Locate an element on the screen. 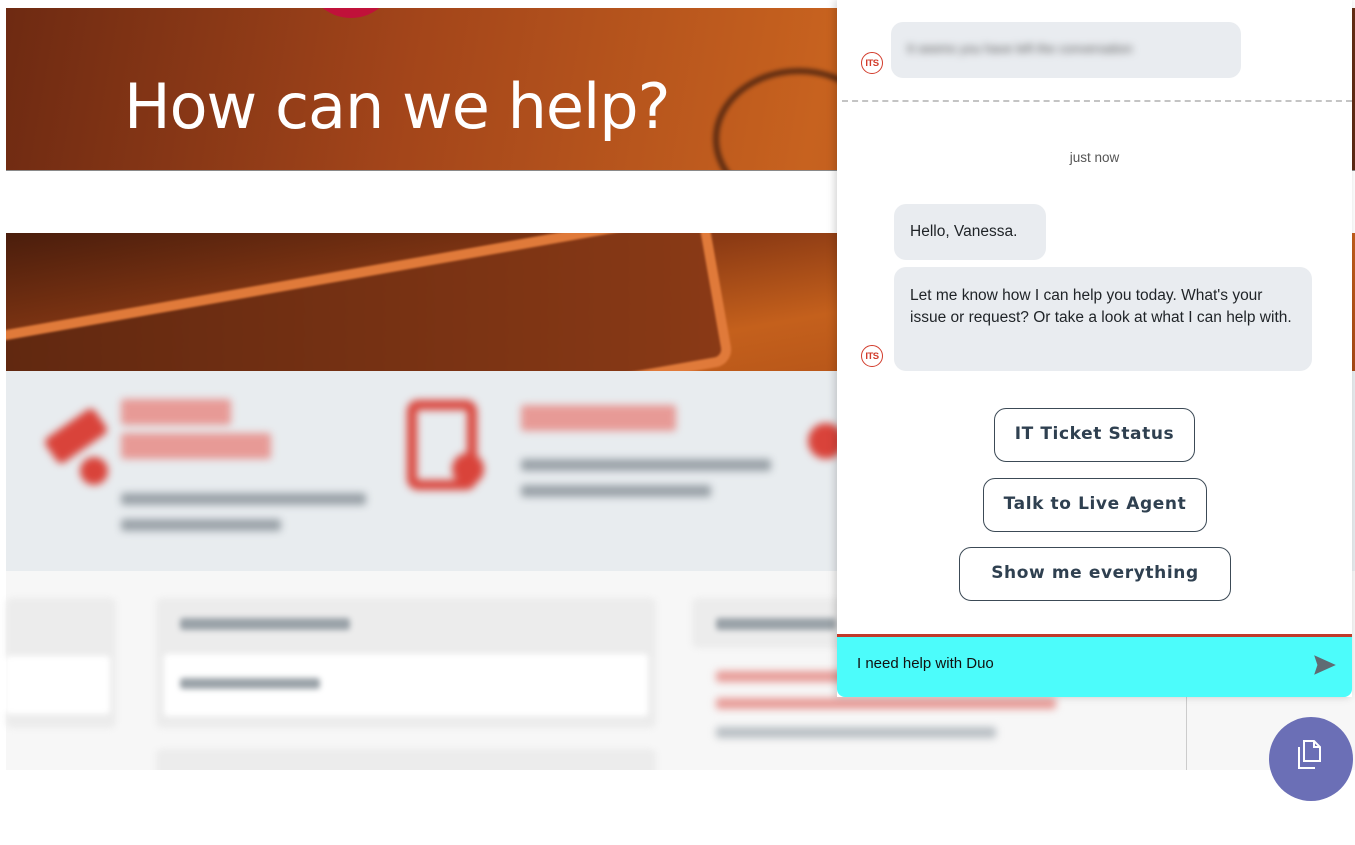 Image resolution: width=1355 pixels, height=845 pixels. chat-input-bar: I need help with Duo is located at coordinates (1094, 665).